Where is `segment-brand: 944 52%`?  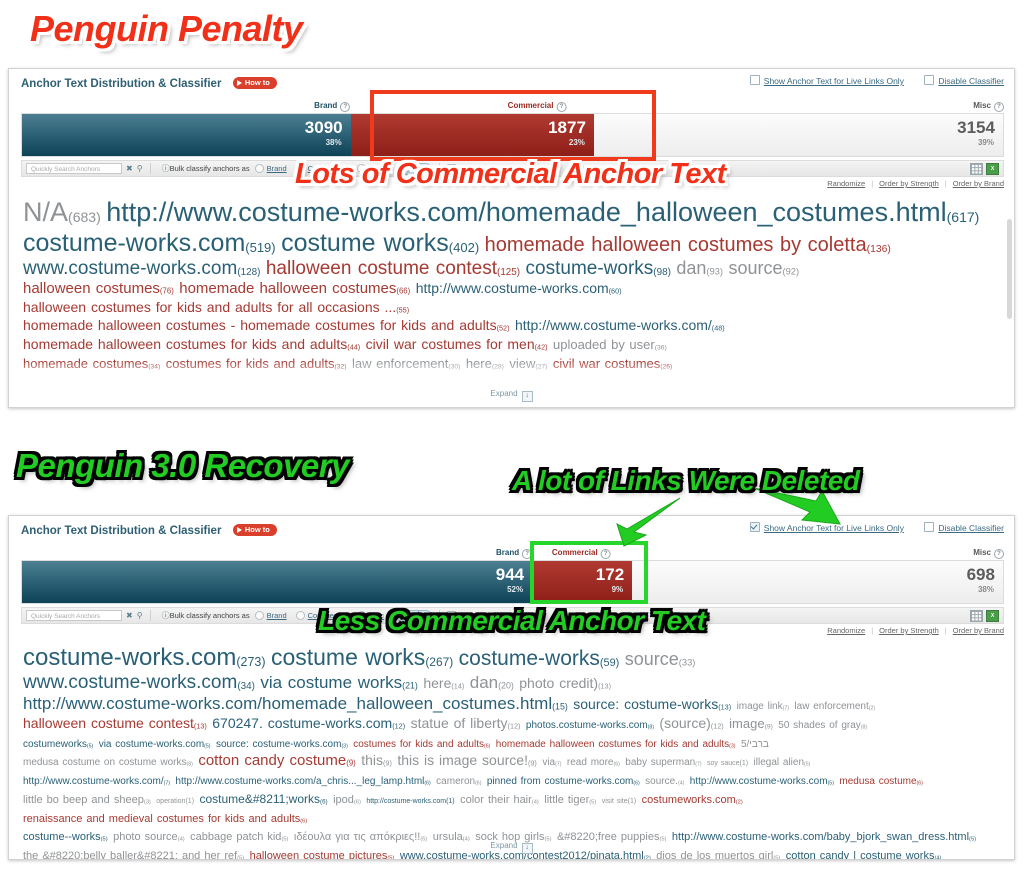
segment-brand: 944 52% is located at coordinates (277, 582).